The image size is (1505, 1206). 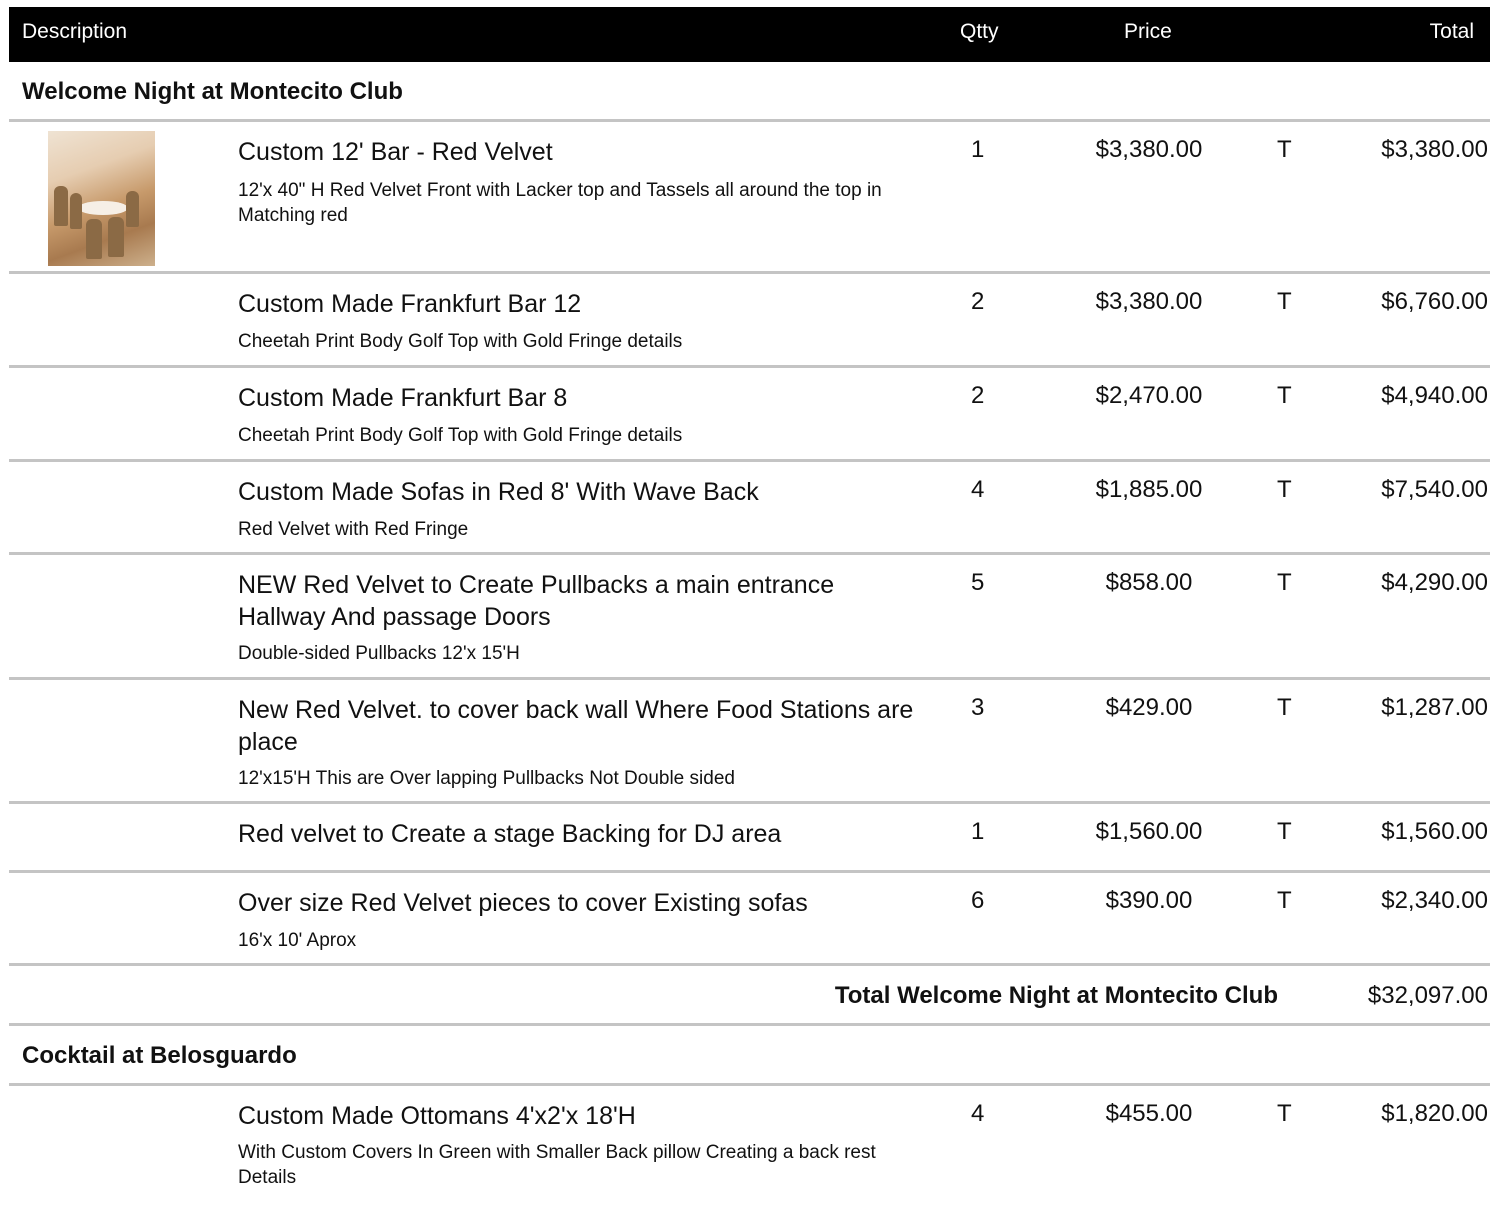 What do you see at coordinates (212, 91) in the screenshot?
I see `section-title: Welcome Night at Montecito Club` at bounding box center [212, 91].